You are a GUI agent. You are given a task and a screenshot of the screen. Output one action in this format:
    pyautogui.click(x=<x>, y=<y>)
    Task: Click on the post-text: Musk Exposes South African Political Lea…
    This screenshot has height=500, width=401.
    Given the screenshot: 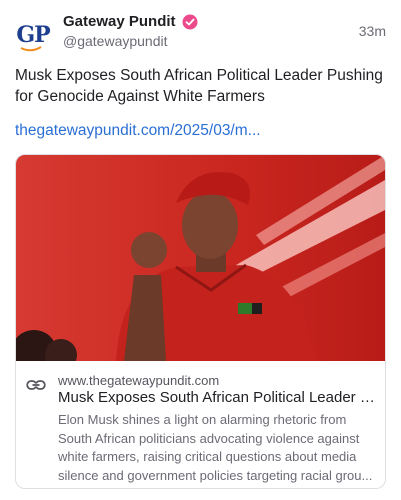 What is the action you would take?
    pyautogui.click(x=199, y=86)
    